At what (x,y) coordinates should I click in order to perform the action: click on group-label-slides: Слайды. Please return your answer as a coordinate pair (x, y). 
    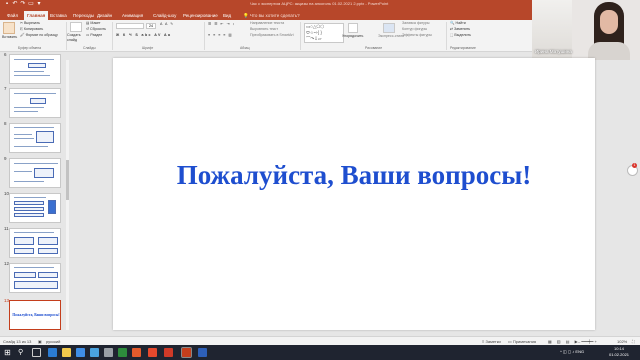
    Looking at the image, I should click on (89, 48).